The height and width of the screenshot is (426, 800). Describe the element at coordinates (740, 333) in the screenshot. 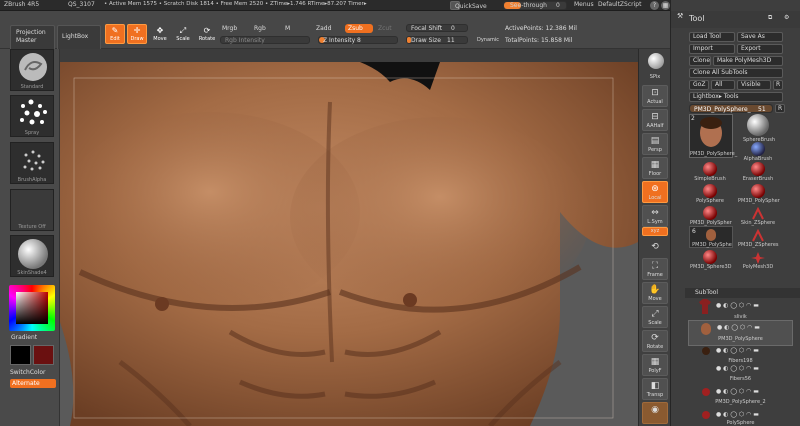

I see `subtool-row-1-active: ● ◐ ◯ ⬡ ◠ ▬ PM3D_PolySphere` at that location.